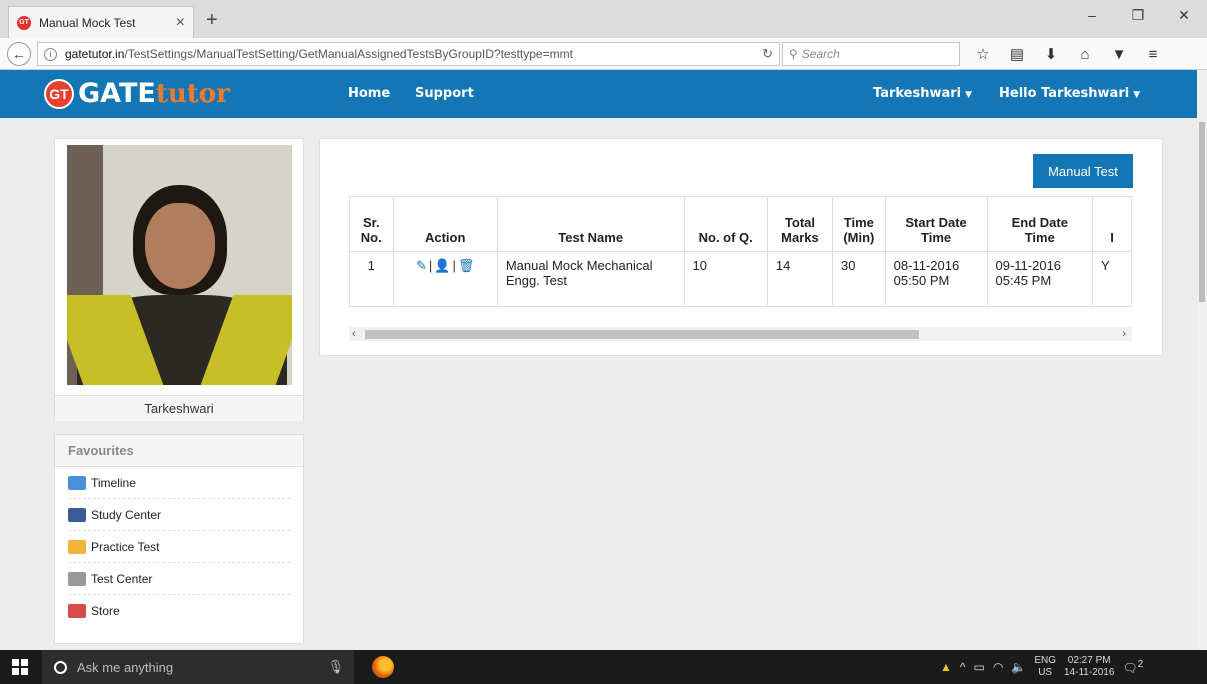 The width and height of the screenshot is (1207, 684). What do you see at coordinates (946, 667) in the screenshot?
I see `notification-area-icon: ▲` at bounding box center [946, 667].